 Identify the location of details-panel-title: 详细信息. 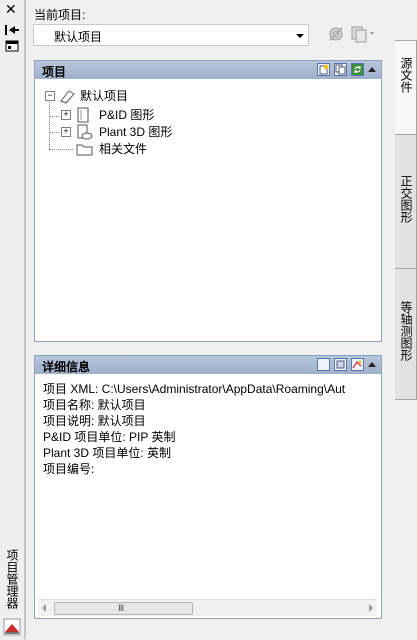
(66, 367).